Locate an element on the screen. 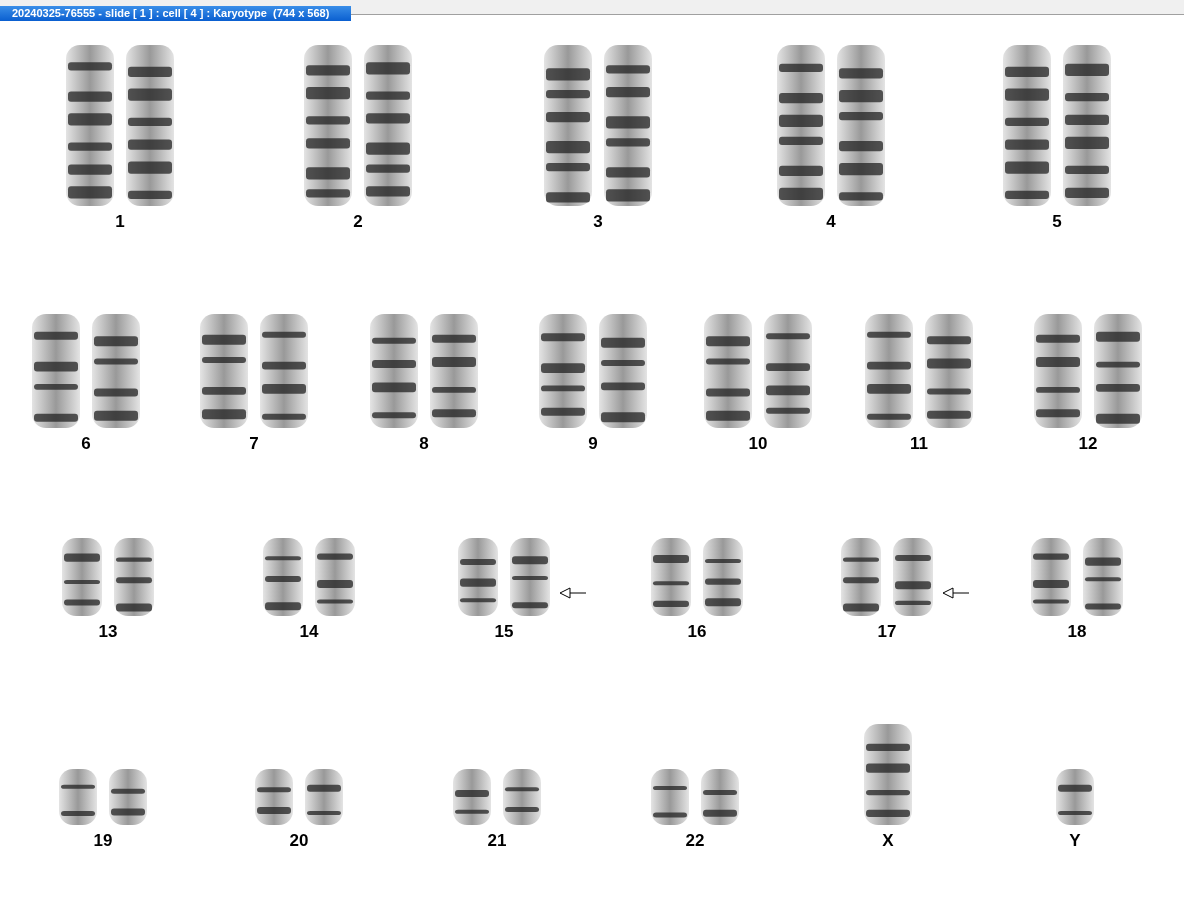 Image resolution: width=1184 pixels, height=900 pixels. chromosome-label: 1 is located at coordinates (120, 222).